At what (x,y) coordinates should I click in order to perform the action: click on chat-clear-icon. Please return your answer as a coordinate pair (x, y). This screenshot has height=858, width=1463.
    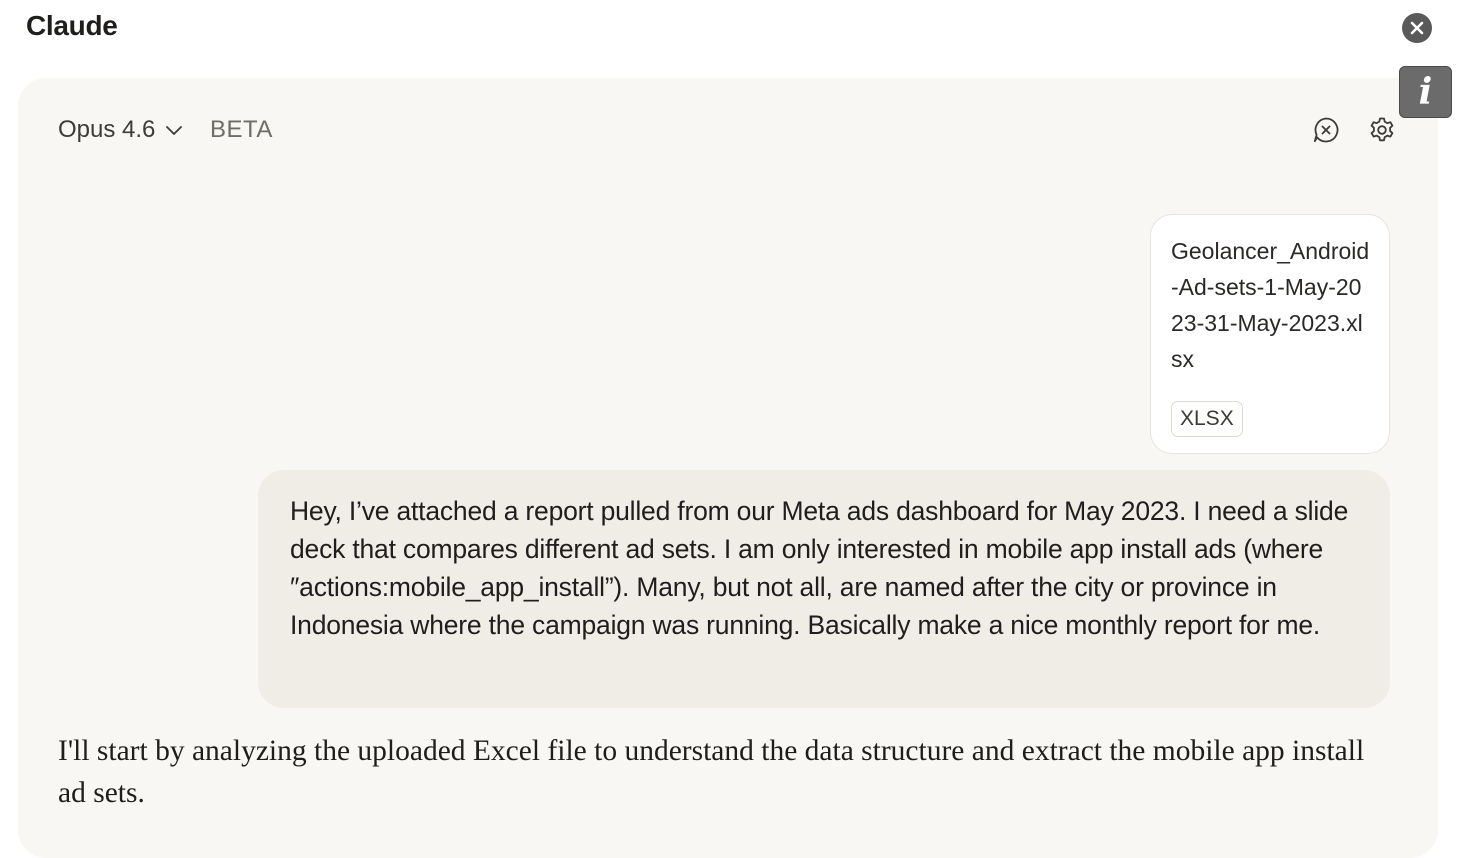
    Looking at the image, I should click on (1326, 130).